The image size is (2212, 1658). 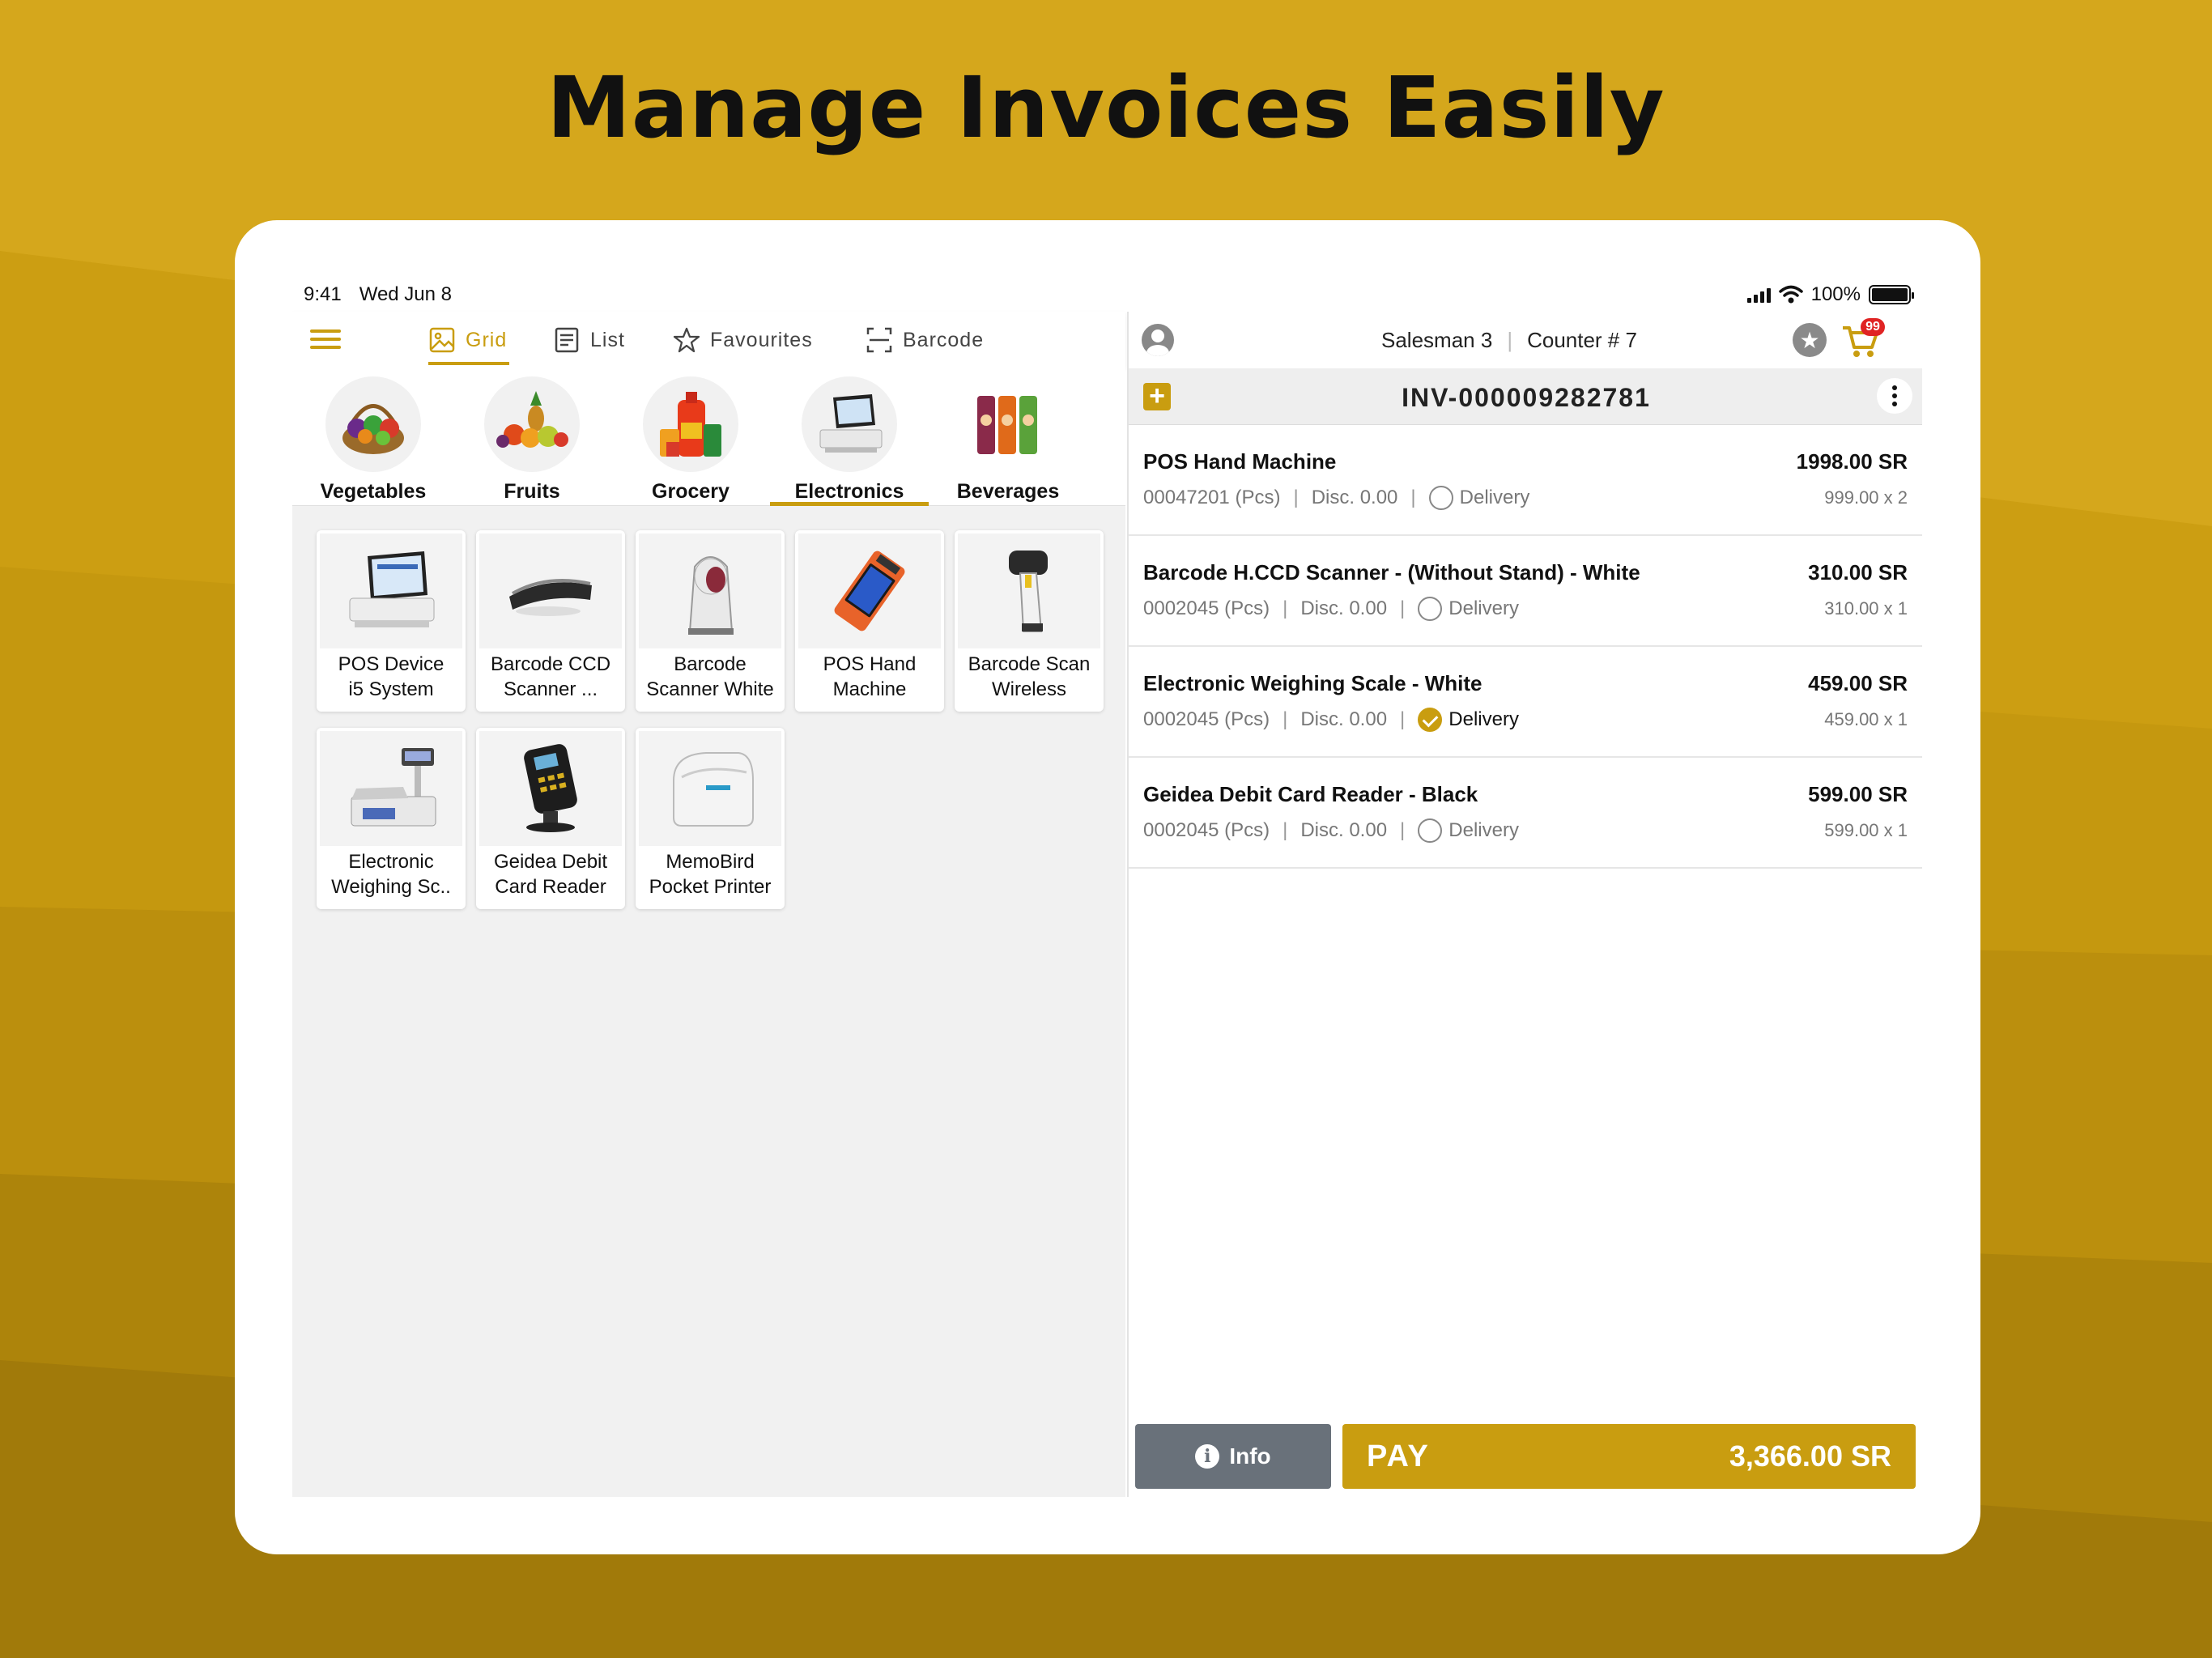 I want to click on beverage-cans-icon, so click(x=1008, y=424).